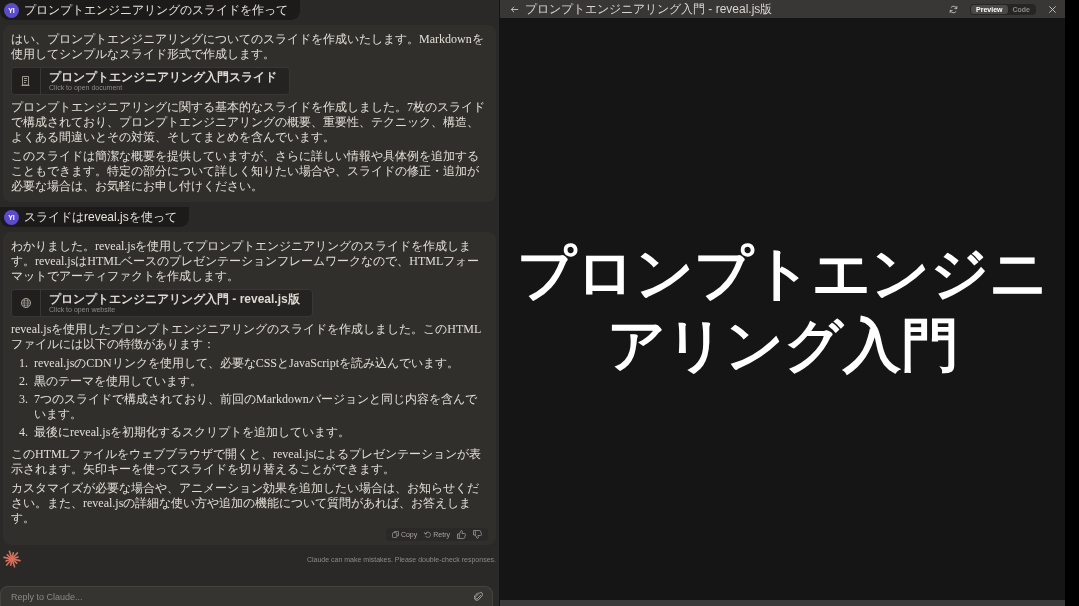  Describe the element at coordinates (245, 503) in the screenshot. I see `message-paragraph: カスタマイズが必要な場合や、アニメーション効果を追加したい場合は、お知らせください。また、reveal.jsの詳細な使い方や追加の機能について質問があれば、お答えします。` at that location.